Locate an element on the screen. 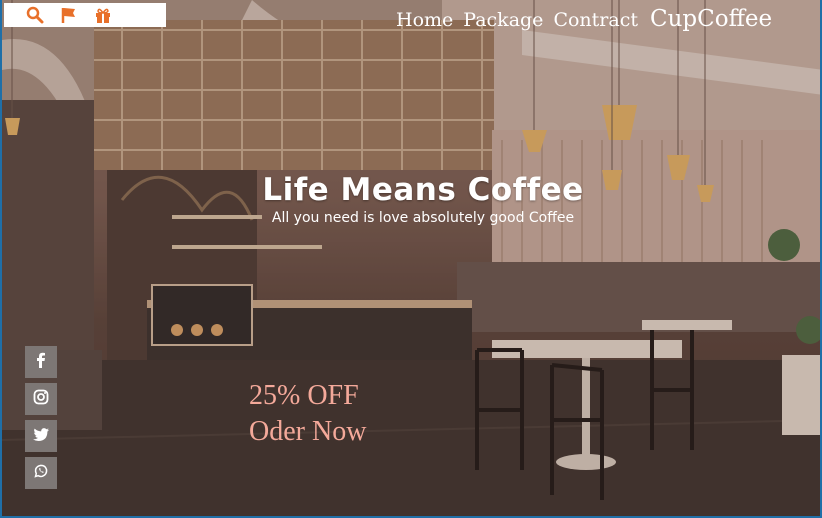  flag-icon is located at coordinates (69, 15).